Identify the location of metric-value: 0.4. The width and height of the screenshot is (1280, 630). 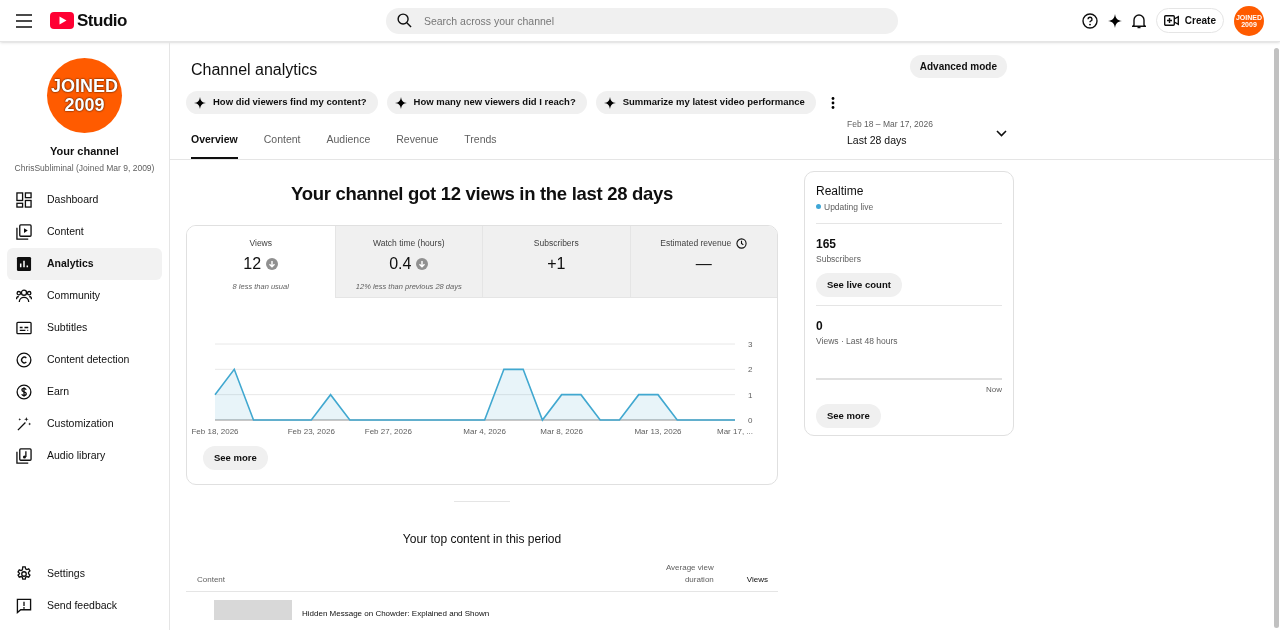
(400, 264).